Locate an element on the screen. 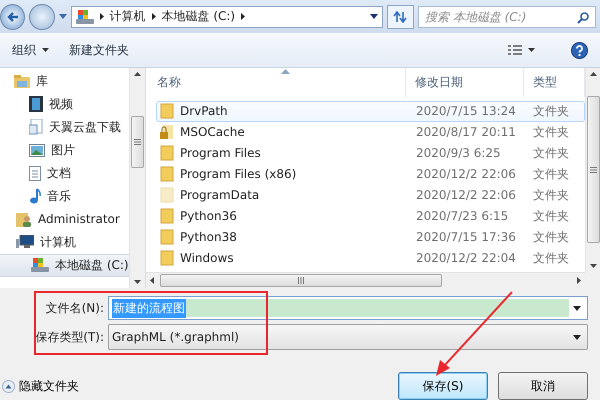 Image resolution: width=600 pixels, height=400 pixels. nav-item: 库 is located at coordinates (64, 81).